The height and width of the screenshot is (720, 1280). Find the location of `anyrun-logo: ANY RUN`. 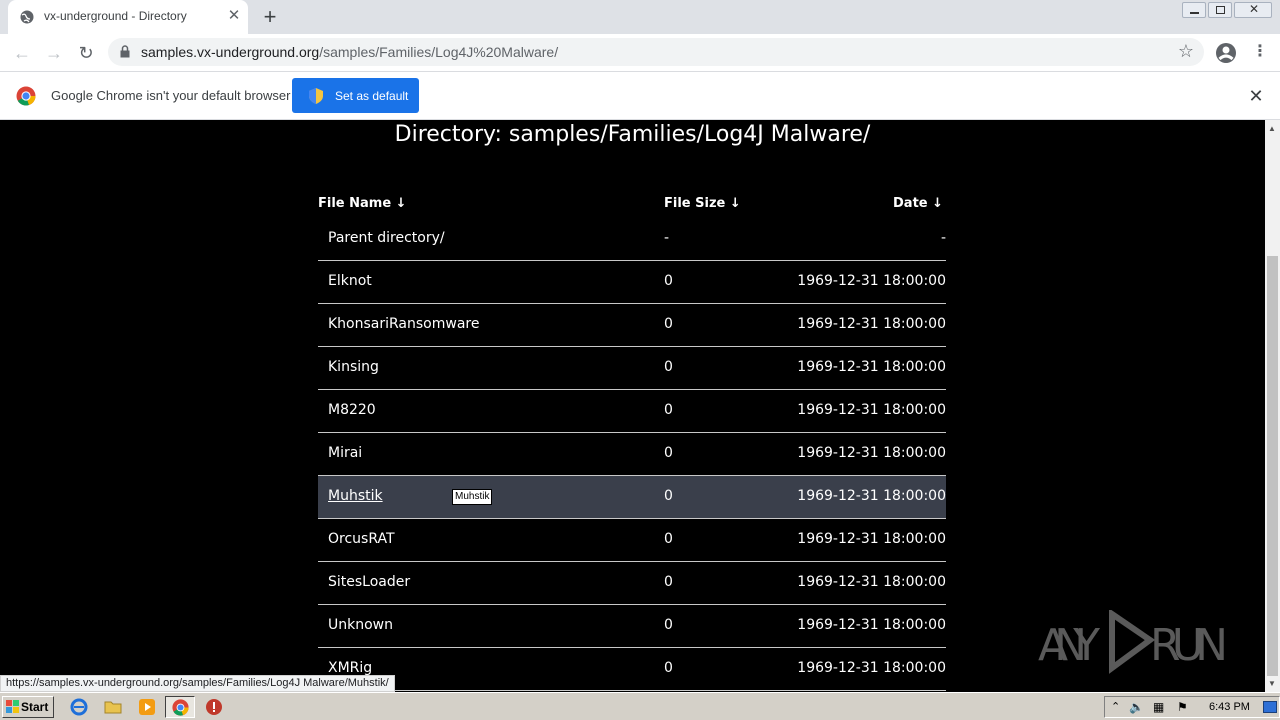

anyrun-logo: ANY RUN is located at coordinates (1133, 641).